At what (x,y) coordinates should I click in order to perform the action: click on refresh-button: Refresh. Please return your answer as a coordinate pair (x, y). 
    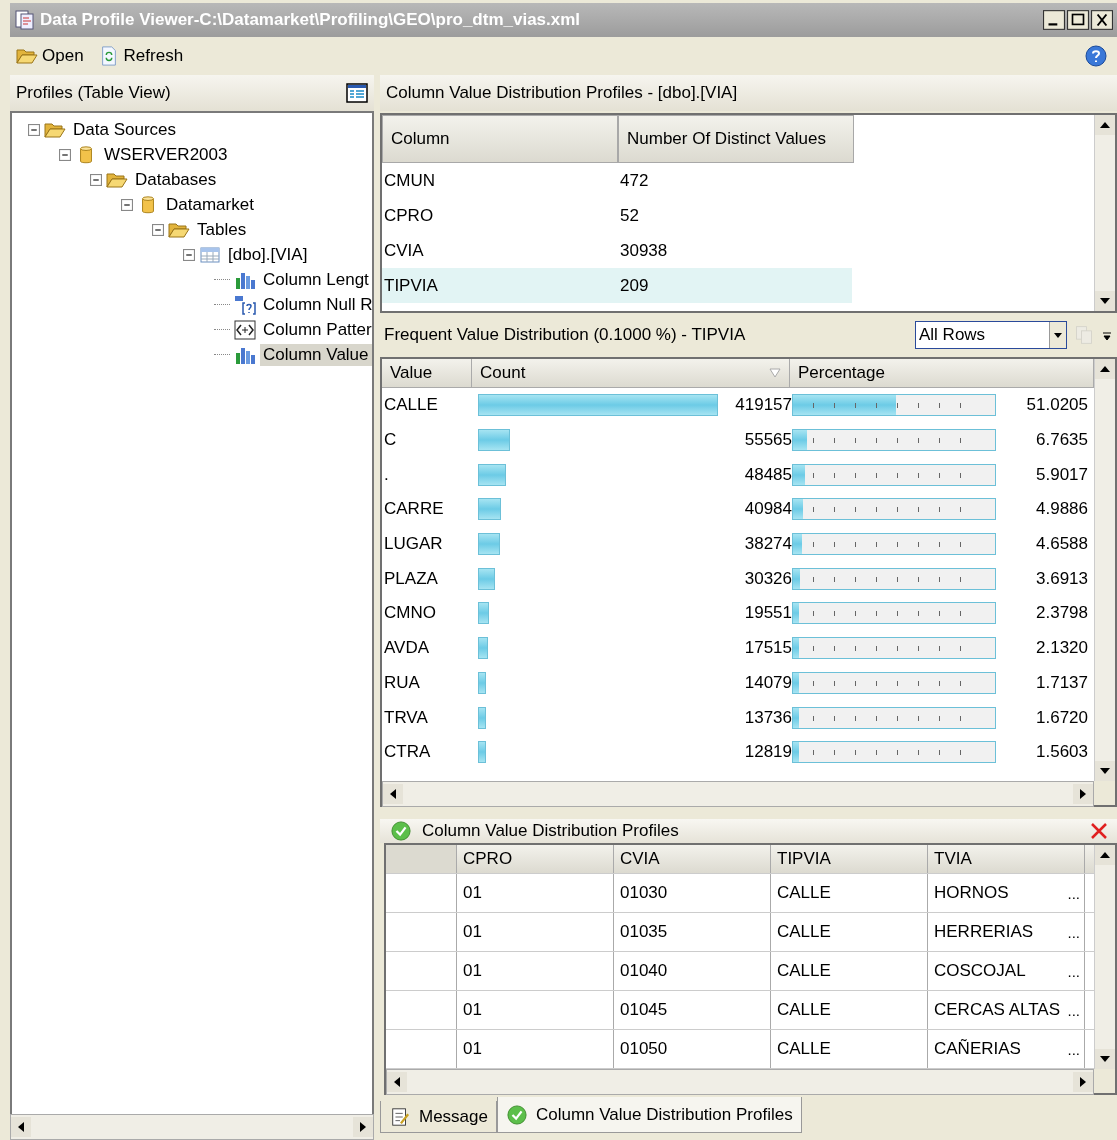
    Looking at the image, I should click on (140, 56).